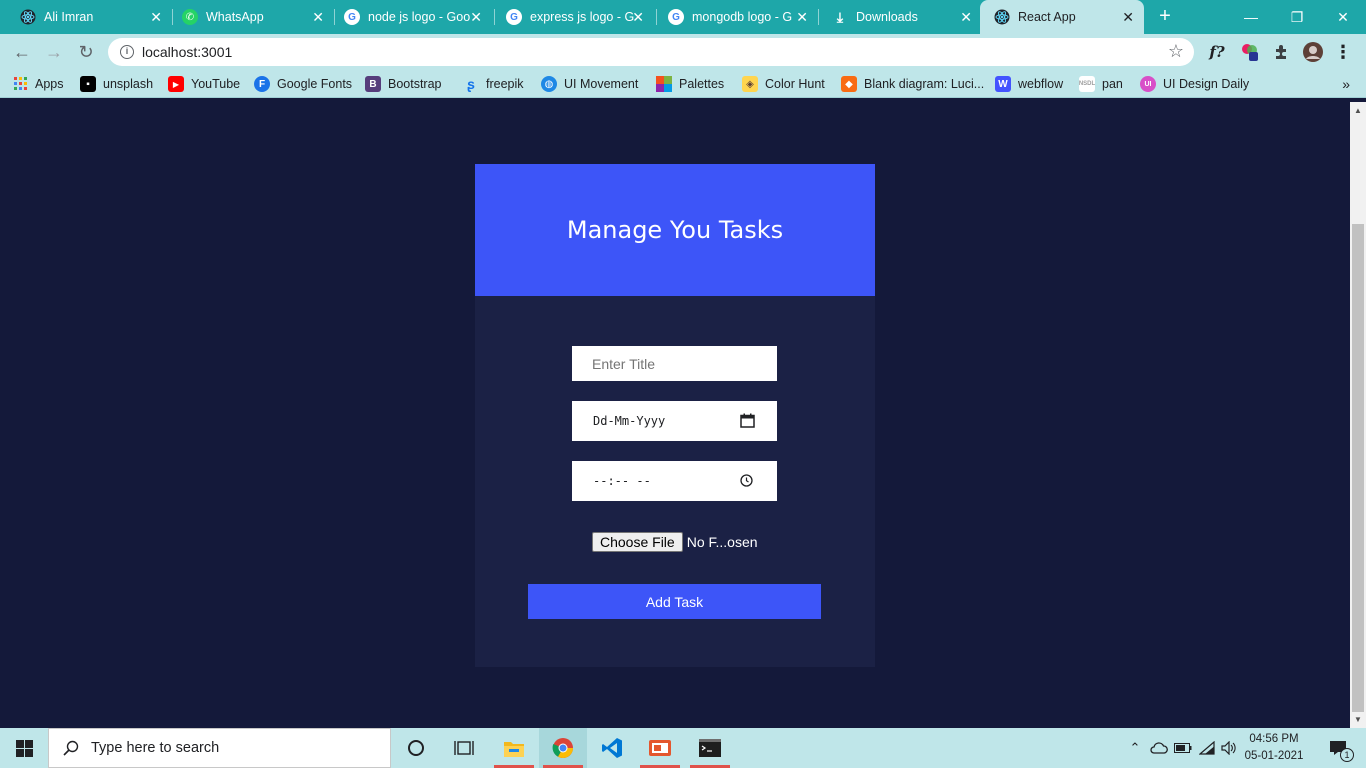 This screenshot has height=768, width=1366. I want to click on file-input: Choose File No F...osen, so click(675, 542).